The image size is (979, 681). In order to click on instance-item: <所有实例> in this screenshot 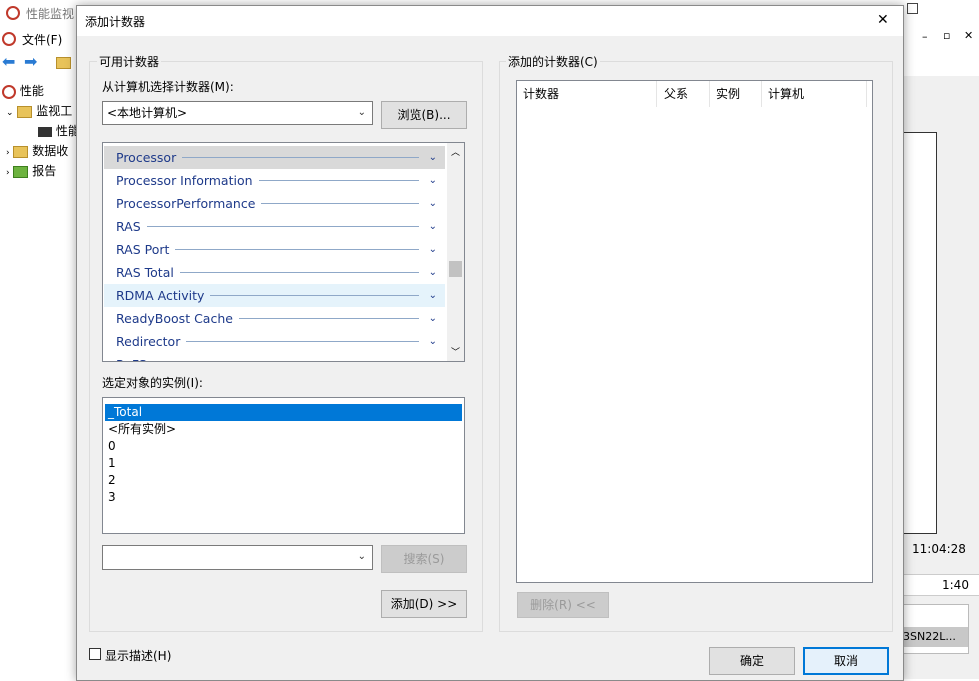, I will do `click(140, 429)`.